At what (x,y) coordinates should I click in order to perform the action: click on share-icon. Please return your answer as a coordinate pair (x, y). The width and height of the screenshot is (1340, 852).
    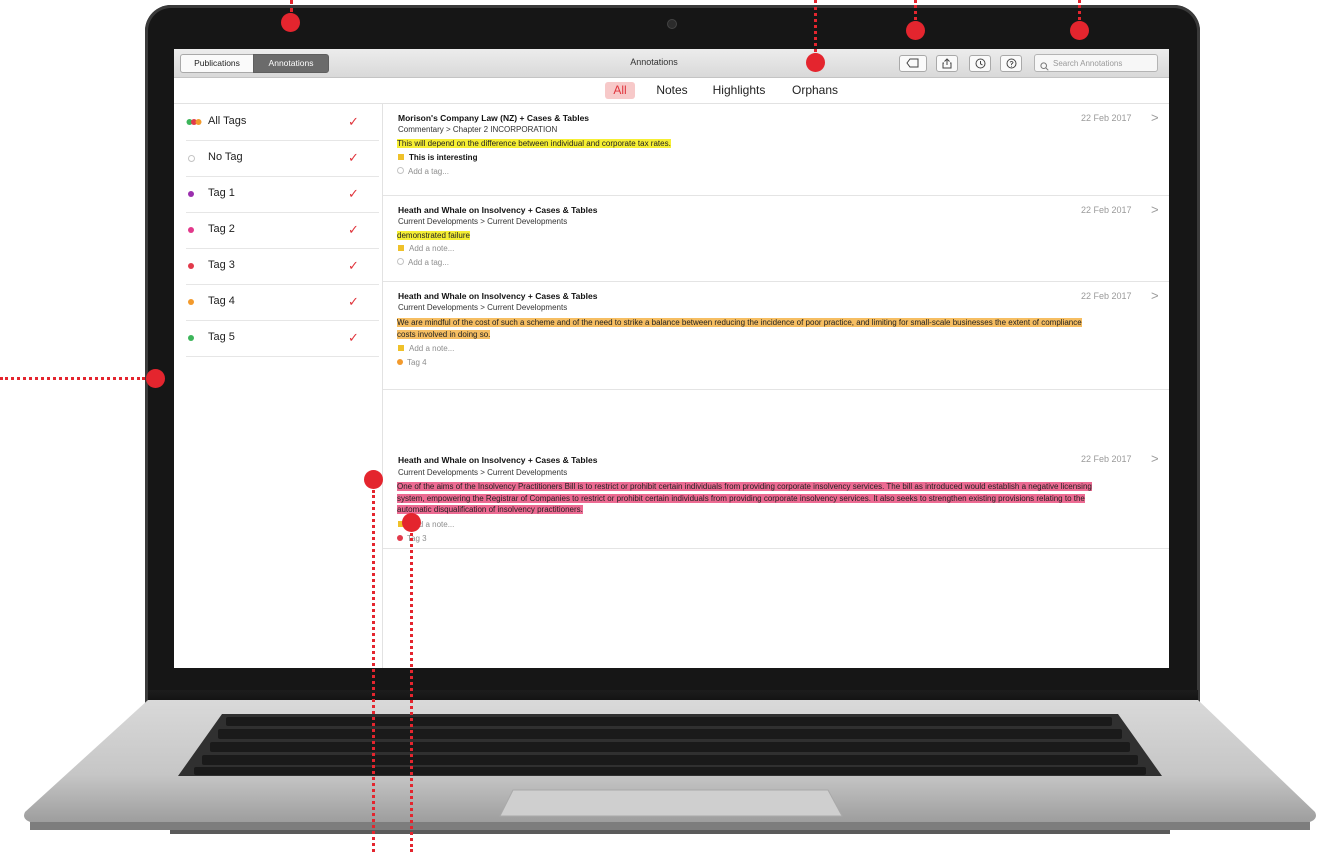
    Looking at the image, I should click on (947, 63).